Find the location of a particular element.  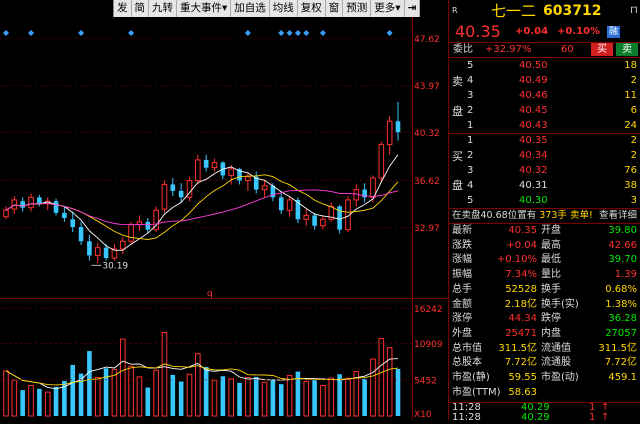

stat-value: 311.5亿 is located at coordinates (617, 348).